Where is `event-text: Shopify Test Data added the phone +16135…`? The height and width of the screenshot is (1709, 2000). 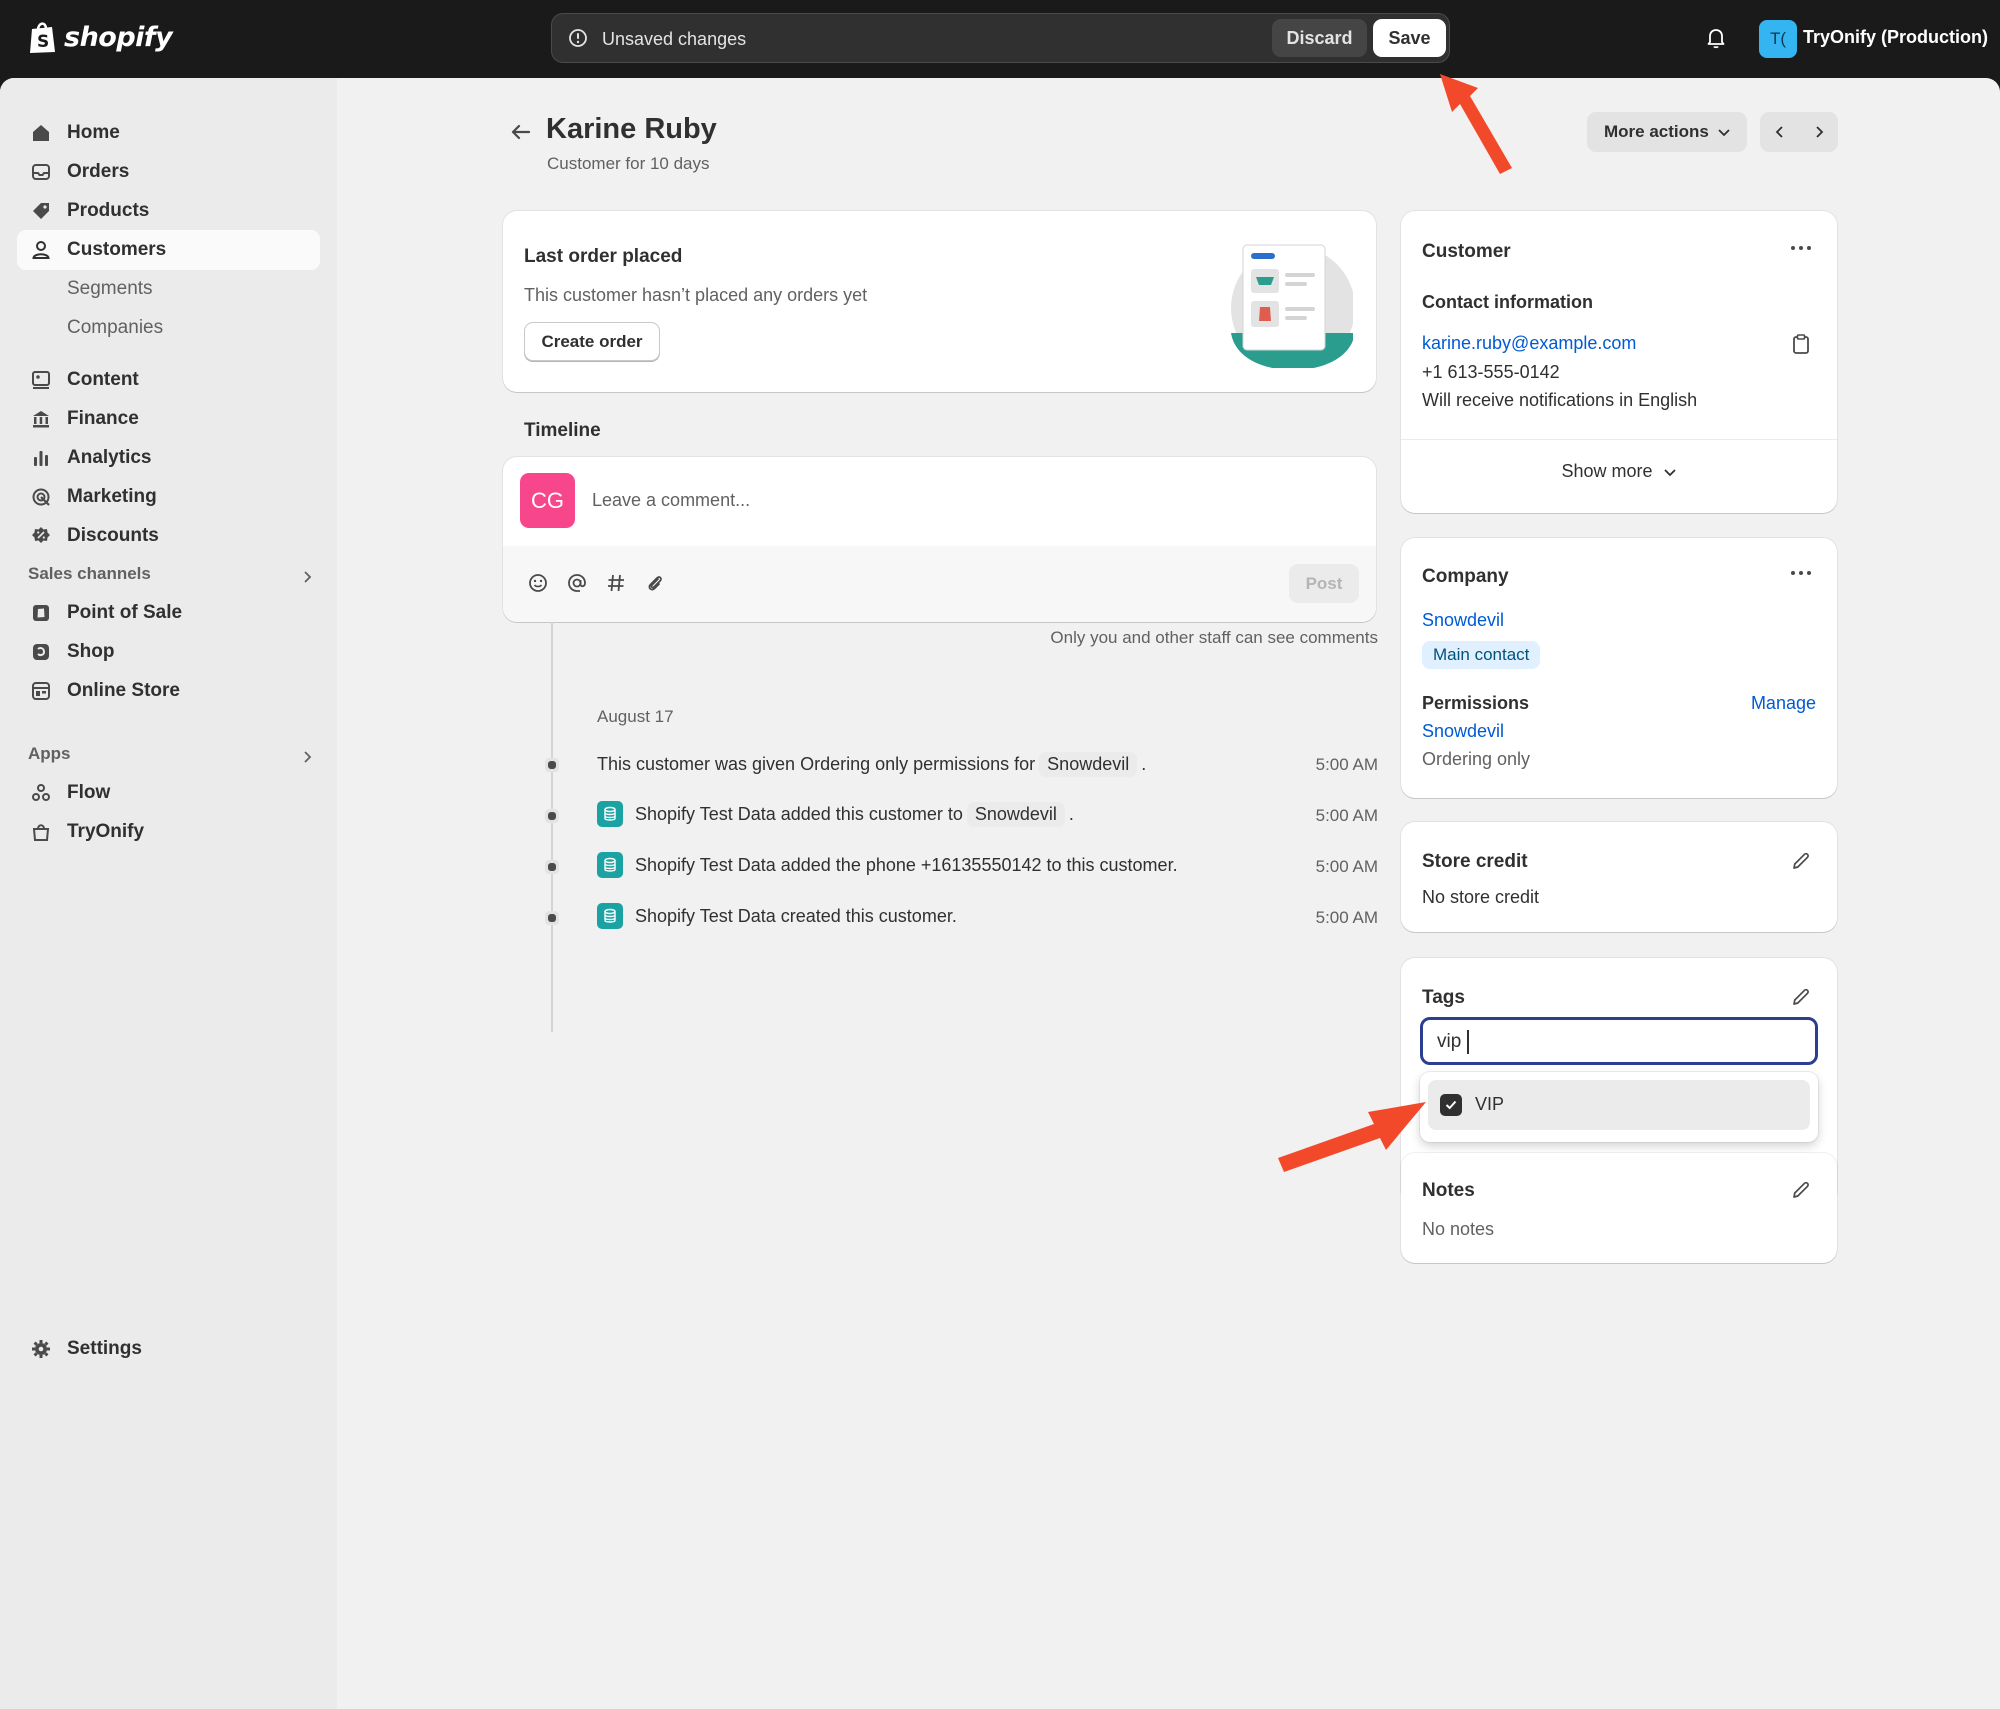
event-text: Shopify Test Data added the phone +16135… is located at coordinates (906, 864).